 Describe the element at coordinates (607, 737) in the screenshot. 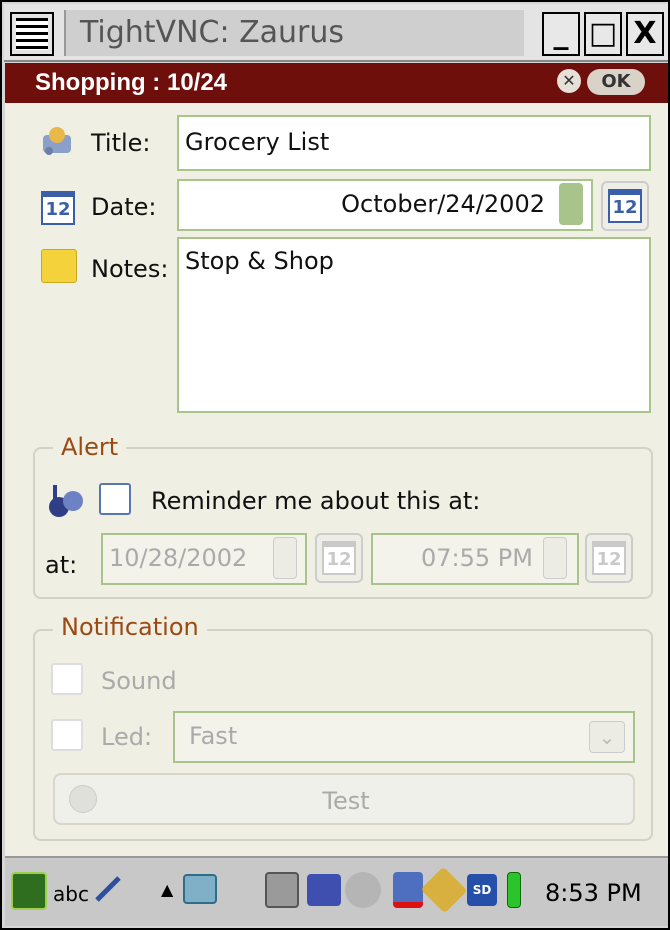

I see `chevron-down-icon: ⌄` at that location.